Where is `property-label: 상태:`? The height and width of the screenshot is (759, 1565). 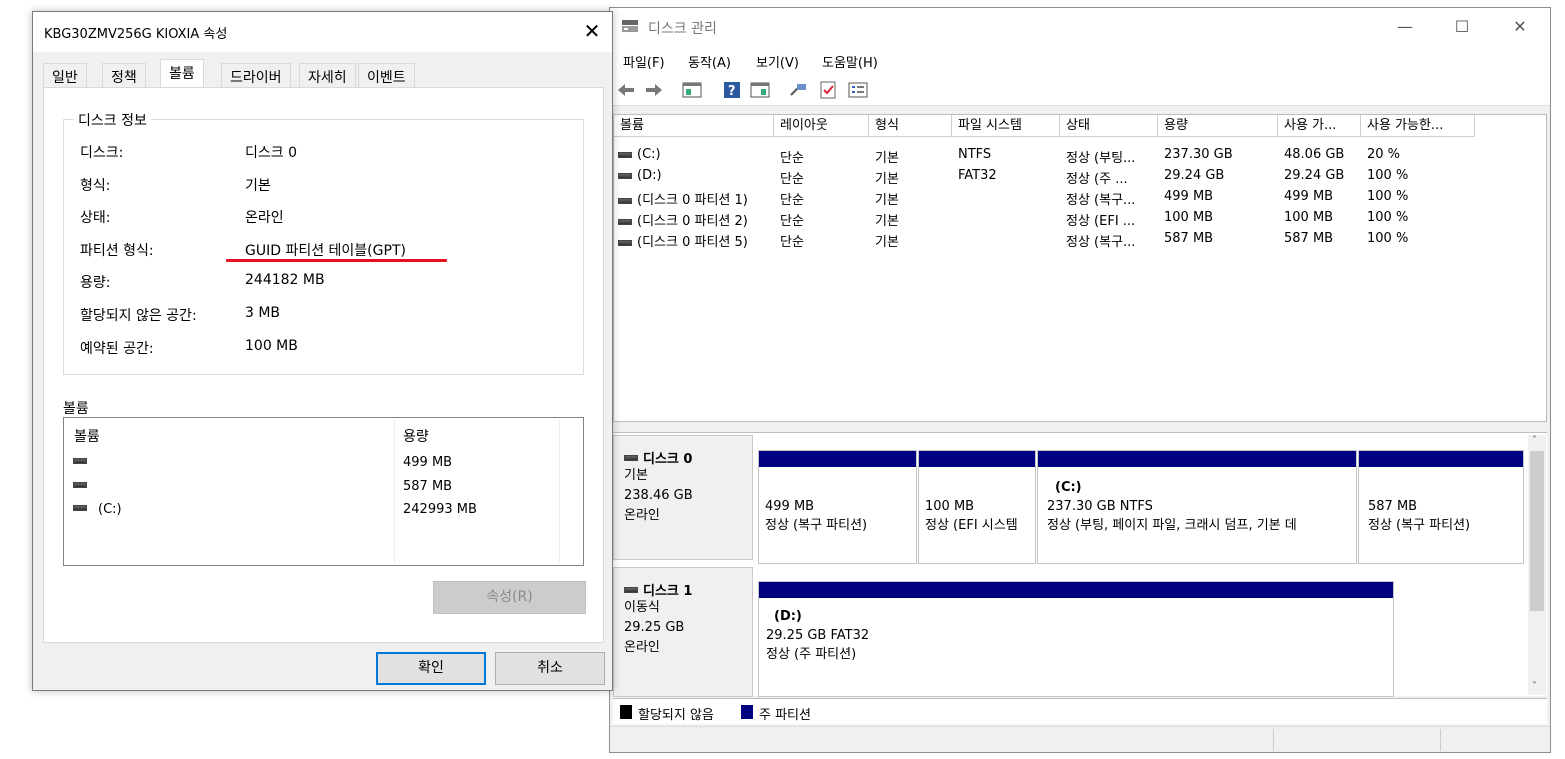 property-label: 상태: is located at coordinates (95, 218).